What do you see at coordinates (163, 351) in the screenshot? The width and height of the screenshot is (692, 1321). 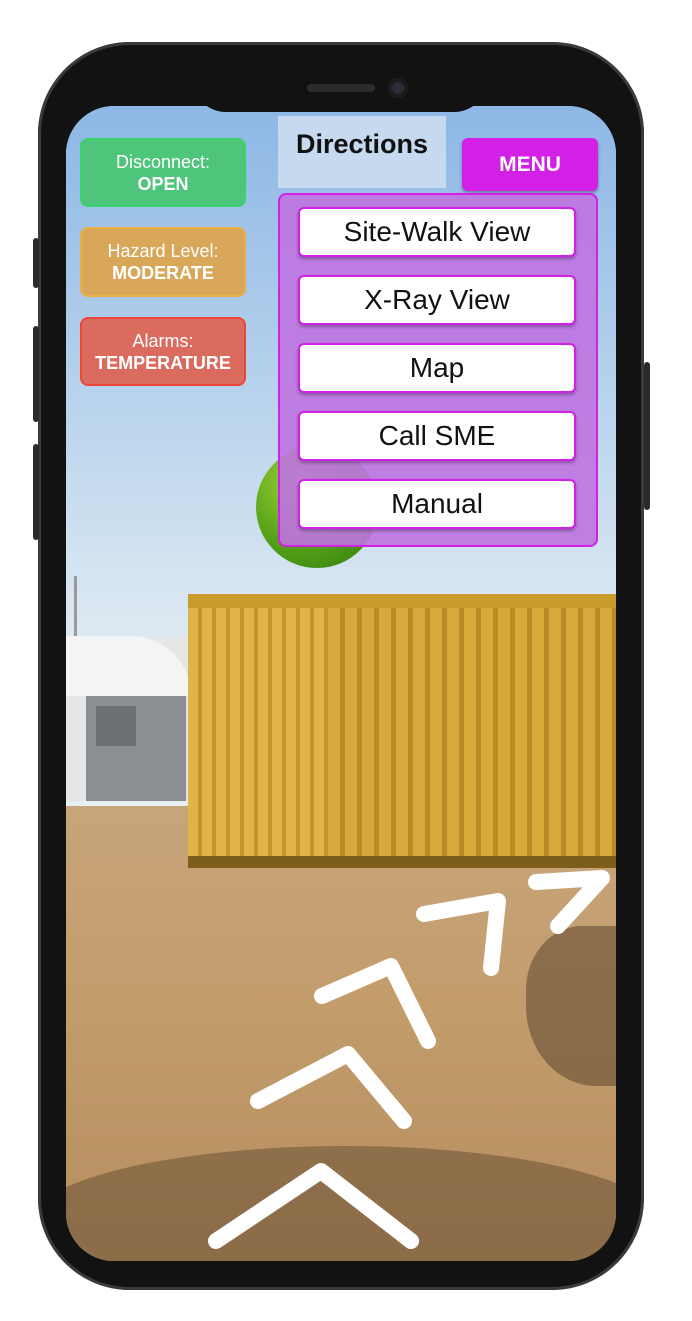 I see `alarms-badge: Alarms: TEMPERATURE` at bounding box center [163, 351].